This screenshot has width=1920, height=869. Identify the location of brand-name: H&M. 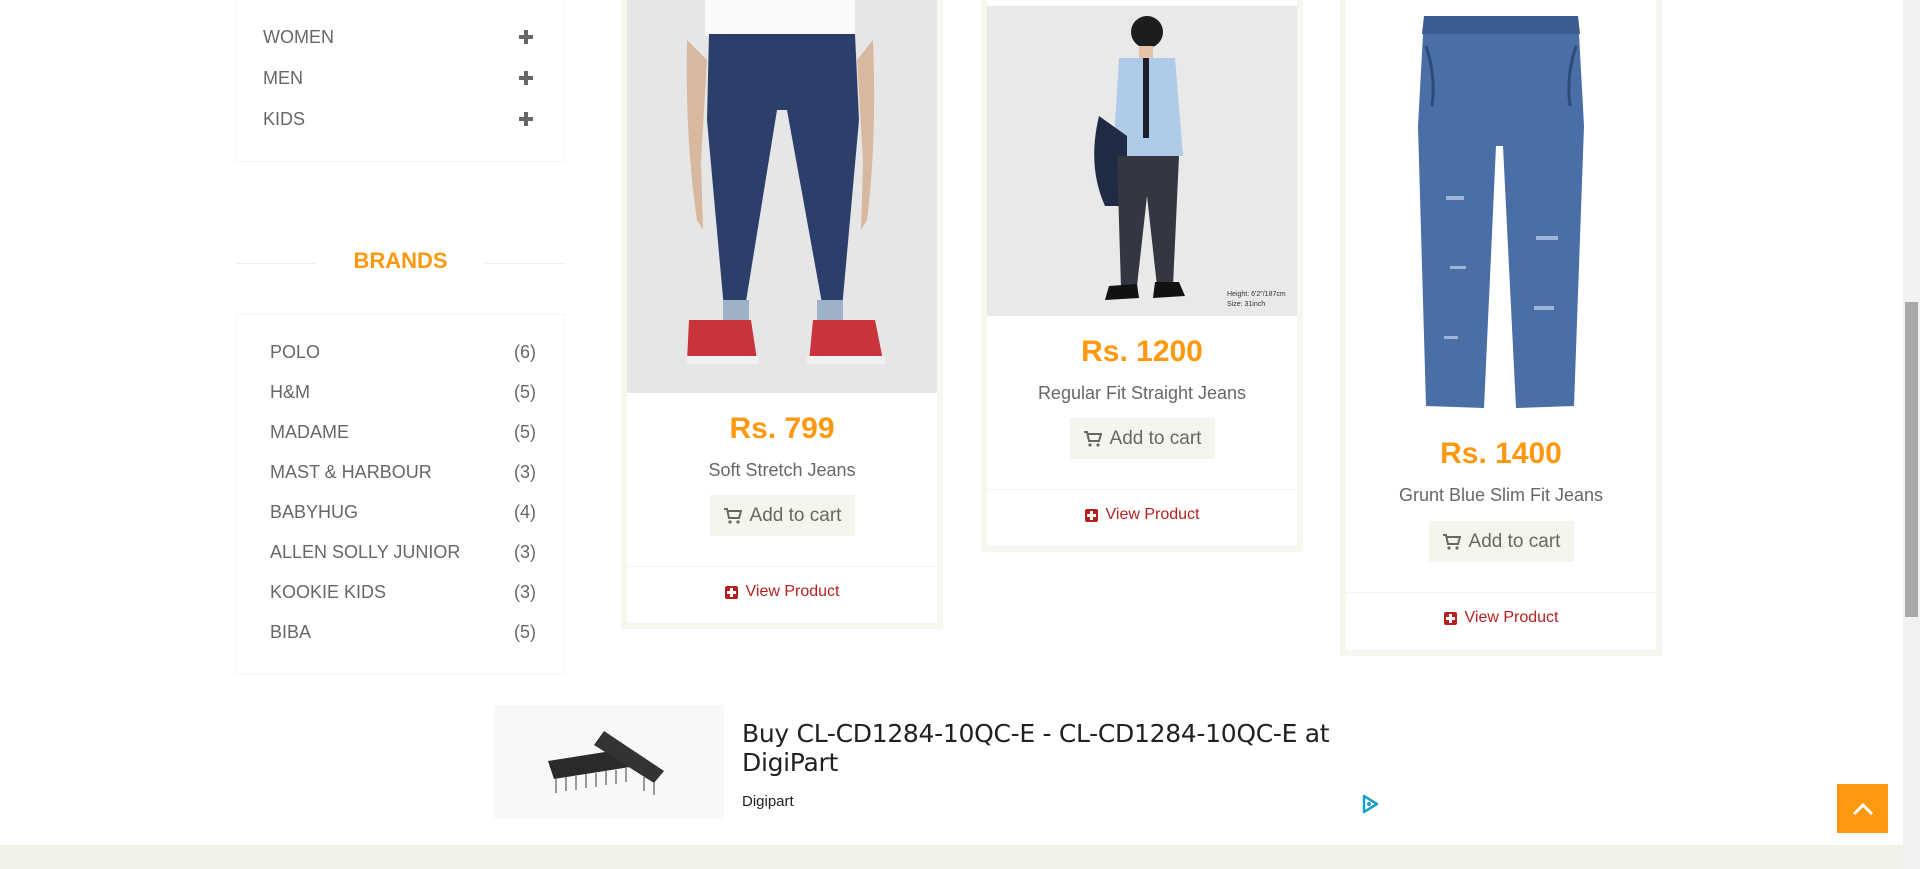
(290, 391).